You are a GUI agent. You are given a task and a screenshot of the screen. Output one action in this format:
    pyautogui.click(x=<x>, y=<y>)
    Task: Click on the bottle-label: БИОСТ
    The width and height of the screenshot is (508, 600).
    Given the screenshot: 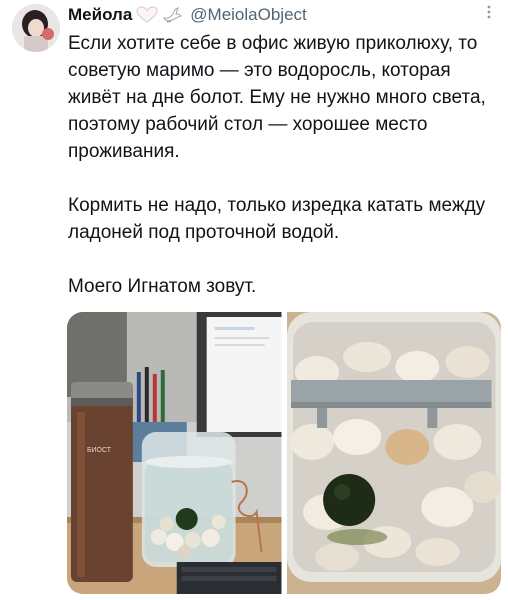 What is the action you would take?
    pyautogui.click(x=99, y=450)
    